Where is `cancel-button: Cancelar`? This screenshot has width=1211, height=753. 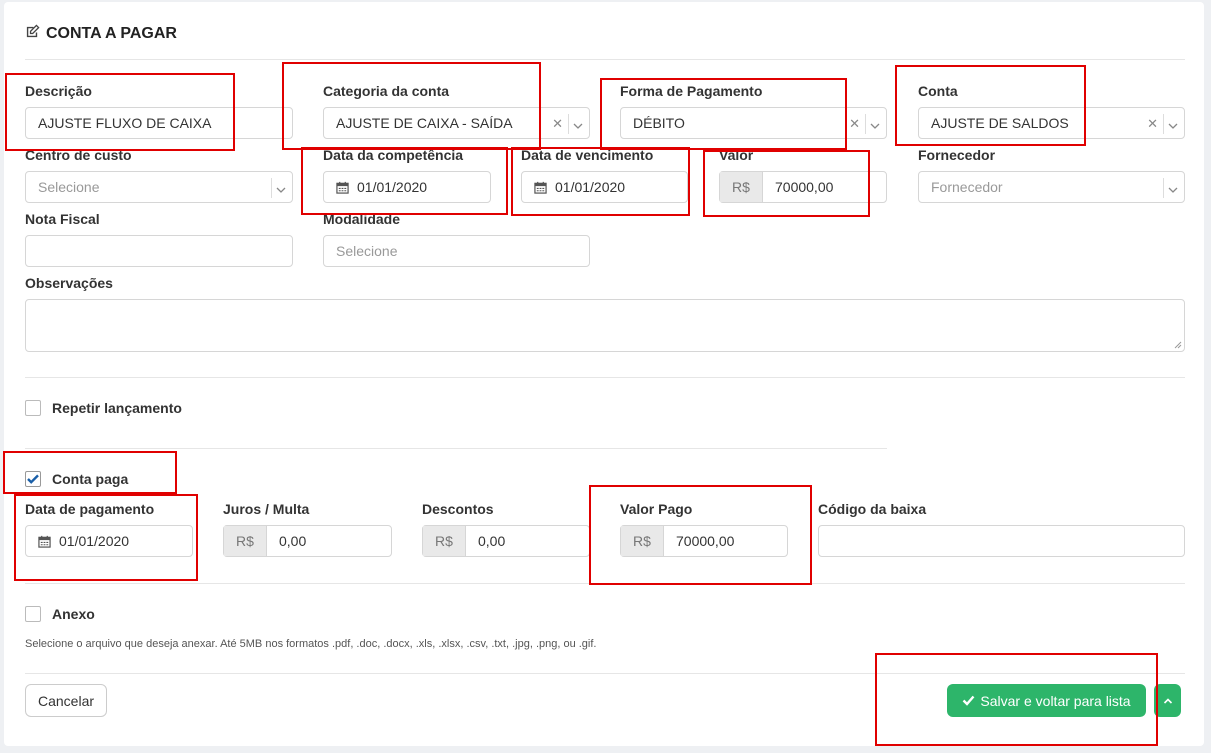
cancel-button: Cancelar is located at coordinates (66, 700).